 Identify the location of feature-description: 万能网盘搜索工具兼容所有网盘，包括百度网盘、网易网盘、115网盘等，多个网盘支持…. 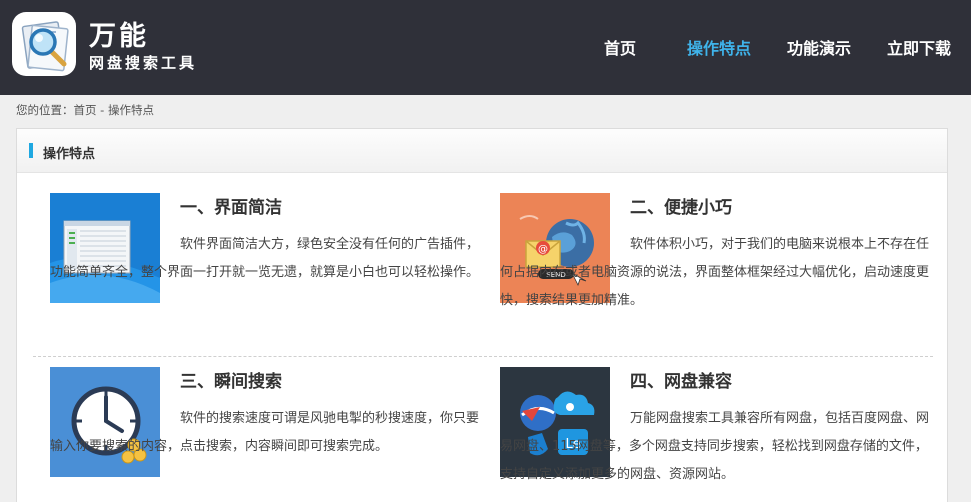
(715, 446).